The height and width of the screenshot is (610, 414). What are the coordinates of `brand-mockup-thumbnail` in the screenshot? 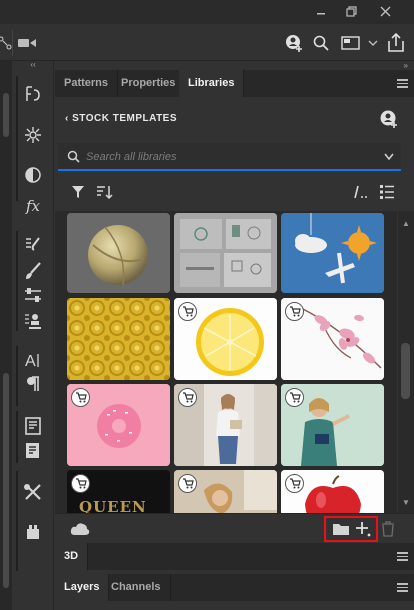 It's located at (225, 253).